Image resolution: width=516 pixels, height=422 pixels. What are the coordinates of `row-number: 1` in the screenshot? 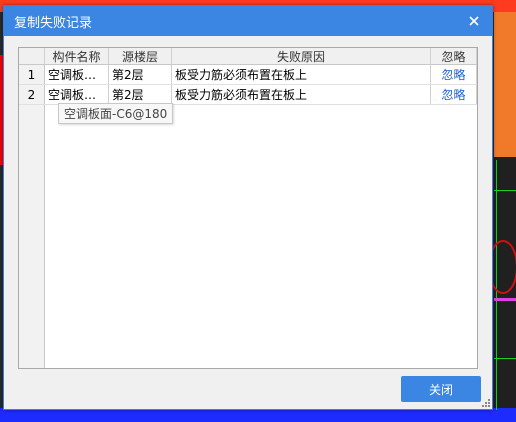 It's located at (32, 74).